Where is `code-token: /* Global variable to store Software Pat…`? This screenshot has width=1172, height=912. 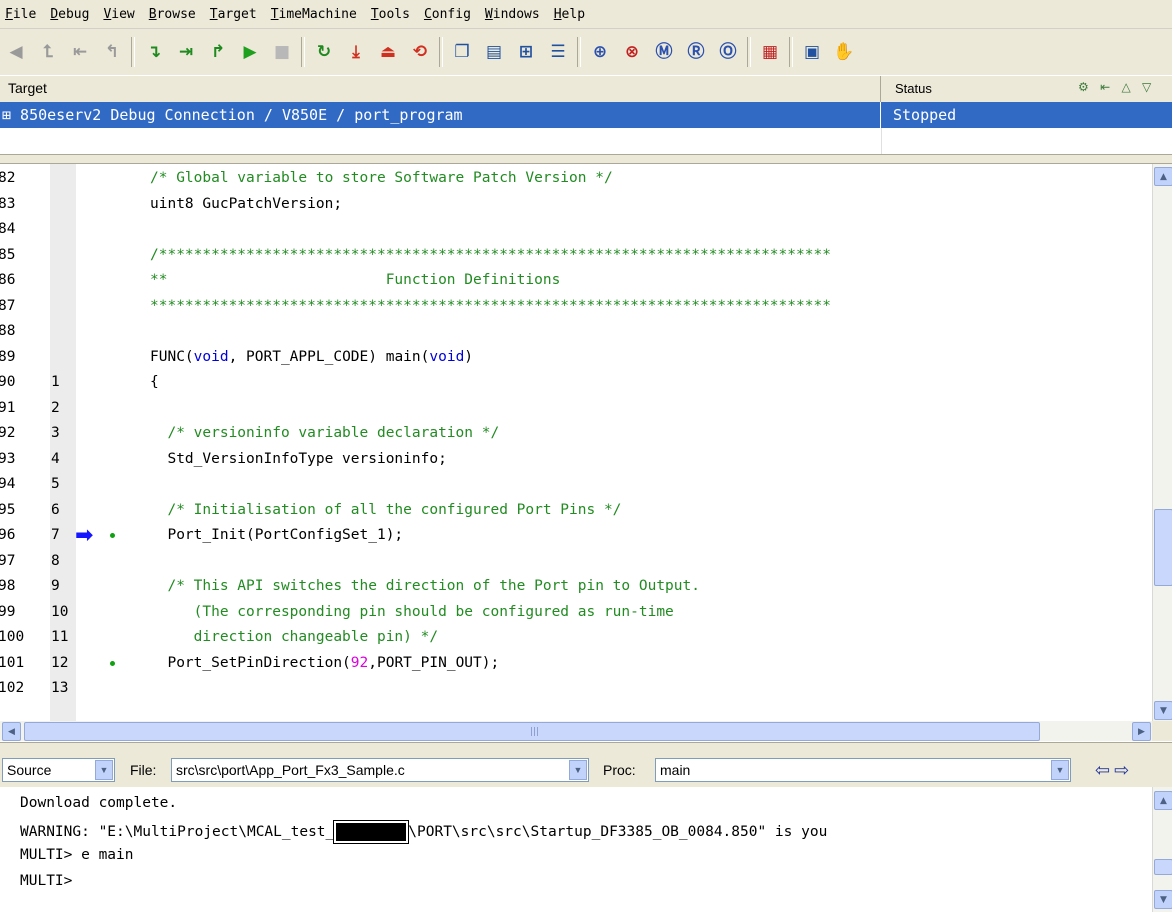
code-token: /* Global variable to store Software Pat… is located at coordinates (381, 178).